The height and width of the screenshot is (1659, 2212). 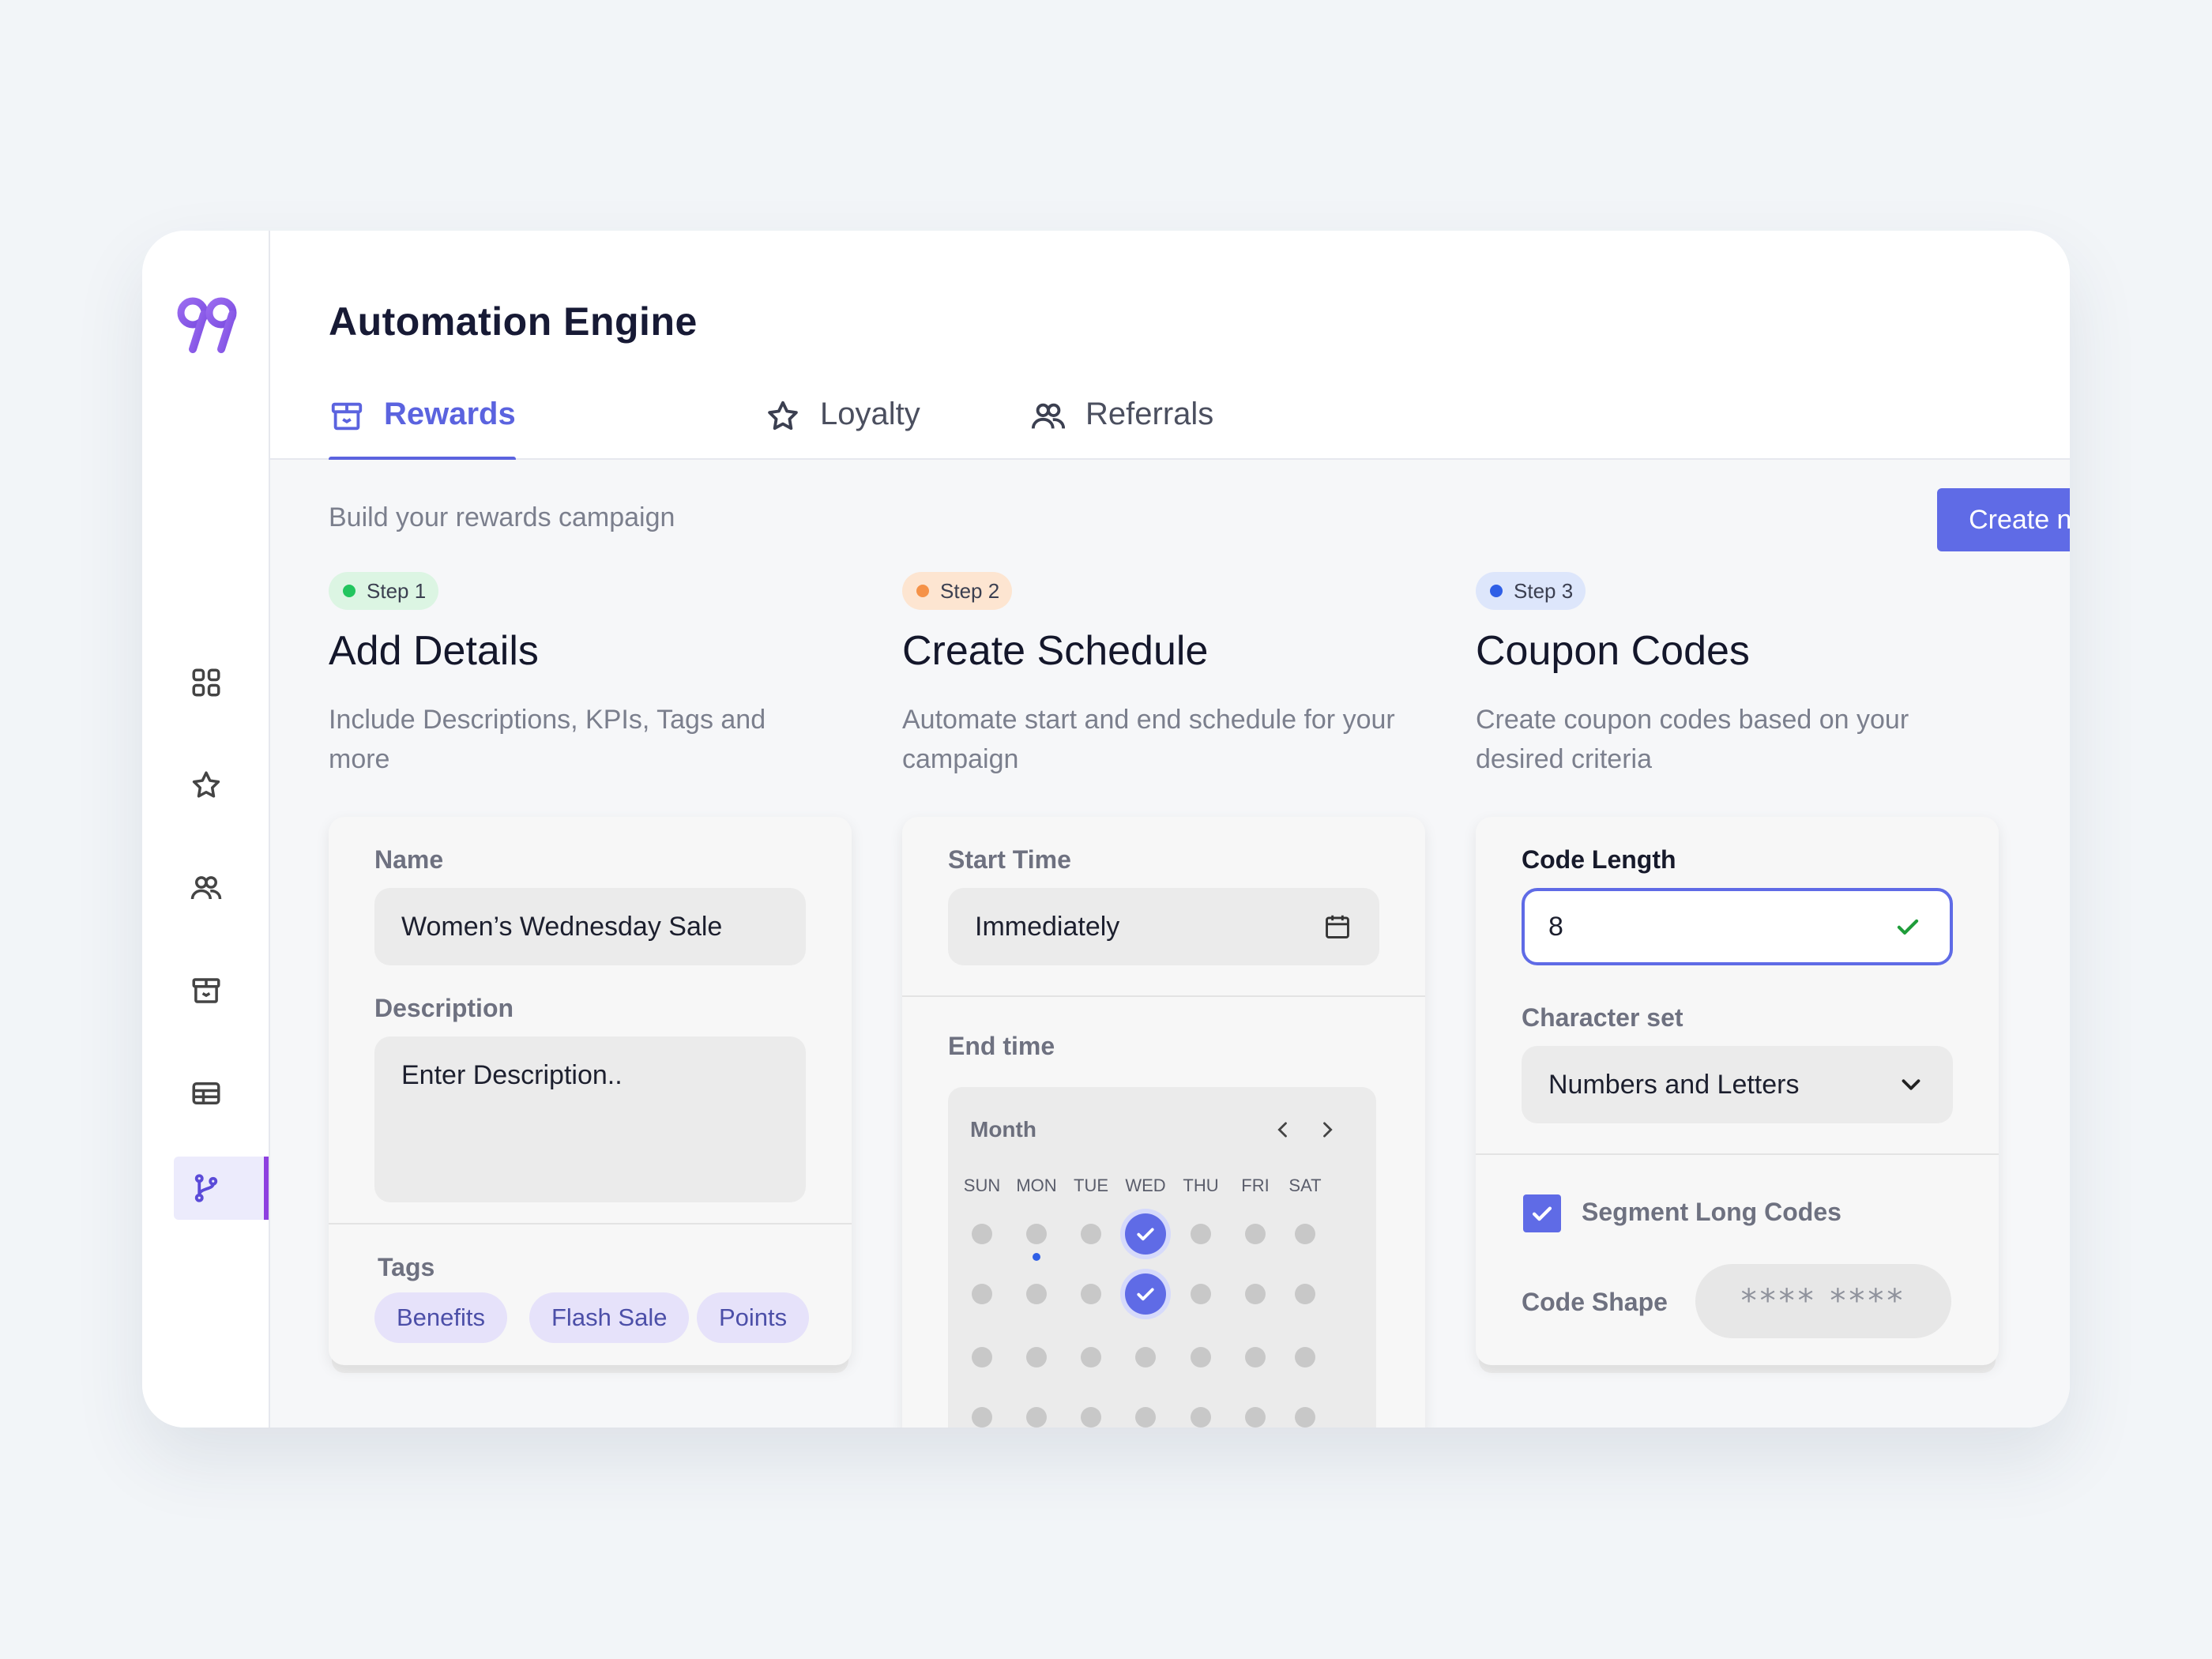 I want to click on chevron-right-icon, so click(x=1327, y=1130).